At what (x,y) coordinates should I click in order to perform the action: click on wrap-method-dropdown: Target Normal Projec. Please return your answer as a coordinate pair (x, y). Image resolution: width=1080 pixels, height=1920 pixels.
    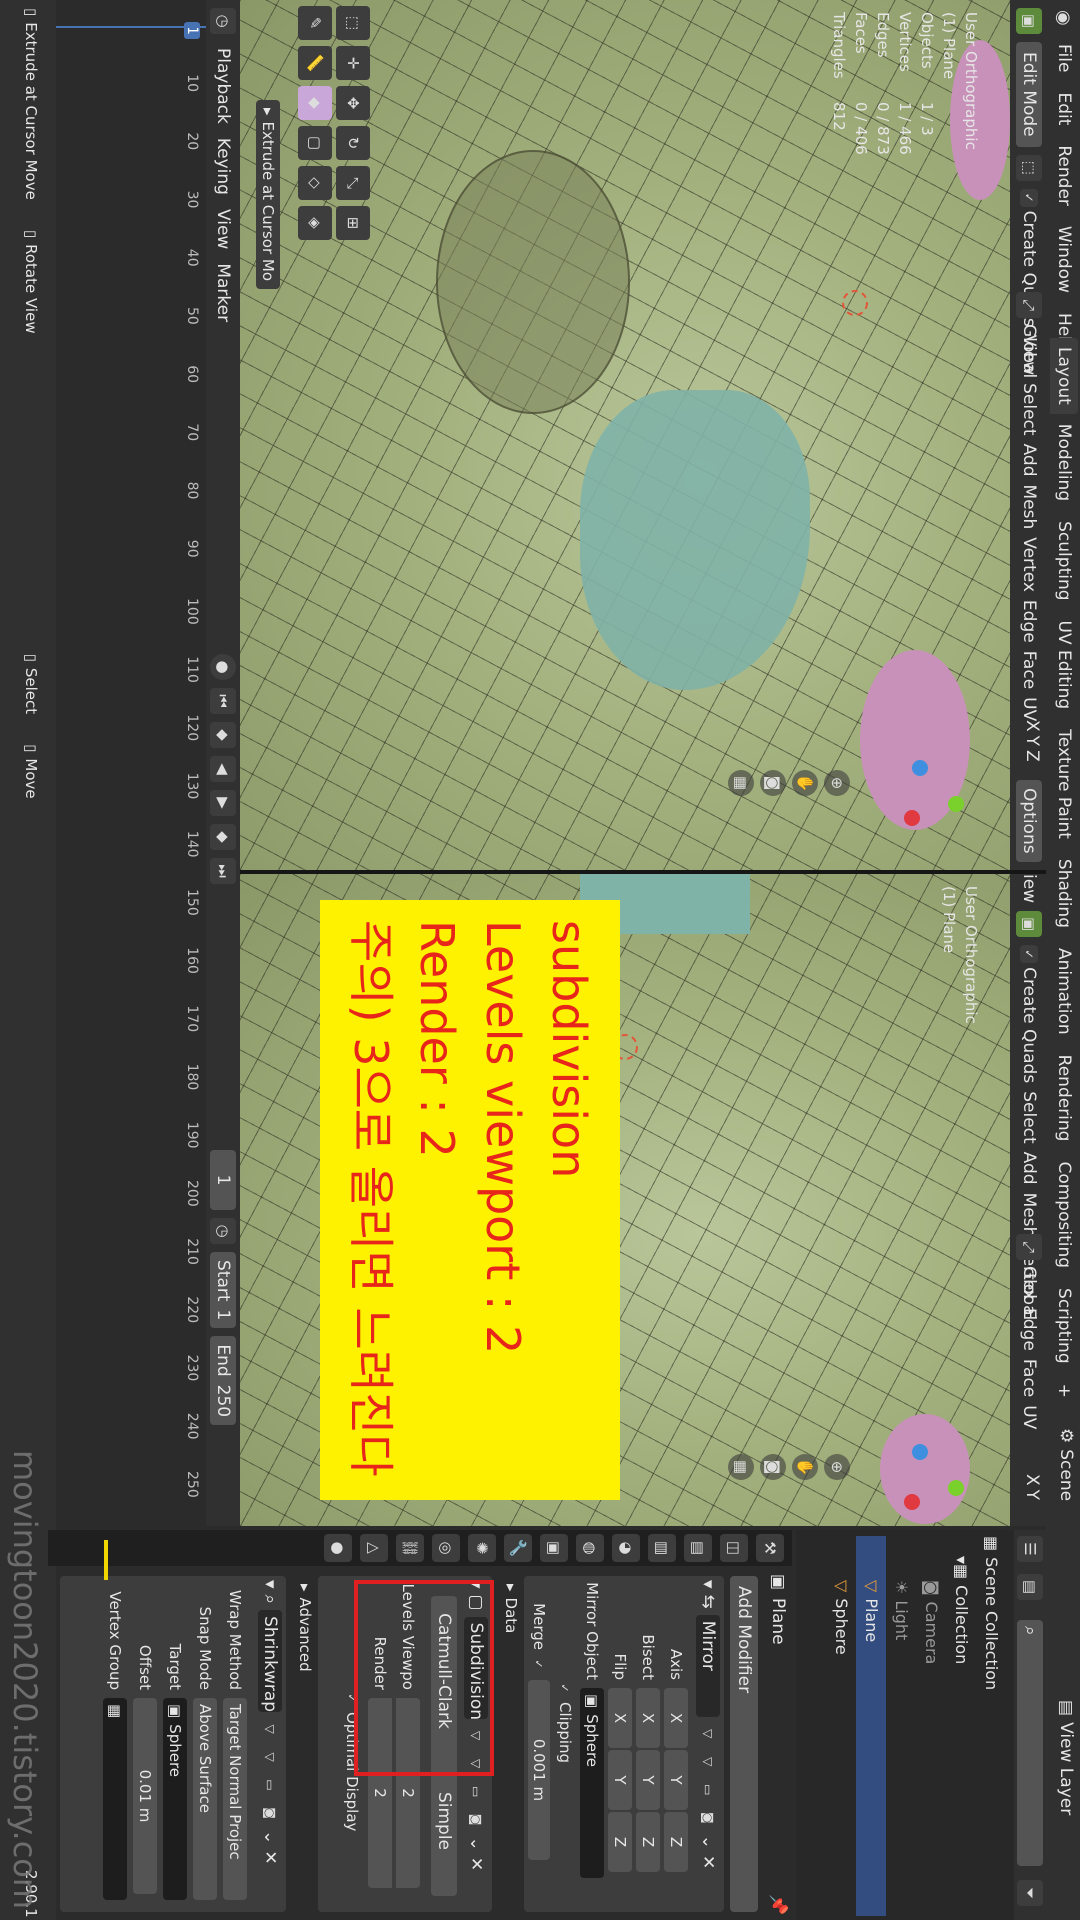
    Looking at the image, I should click on (235, 1799).